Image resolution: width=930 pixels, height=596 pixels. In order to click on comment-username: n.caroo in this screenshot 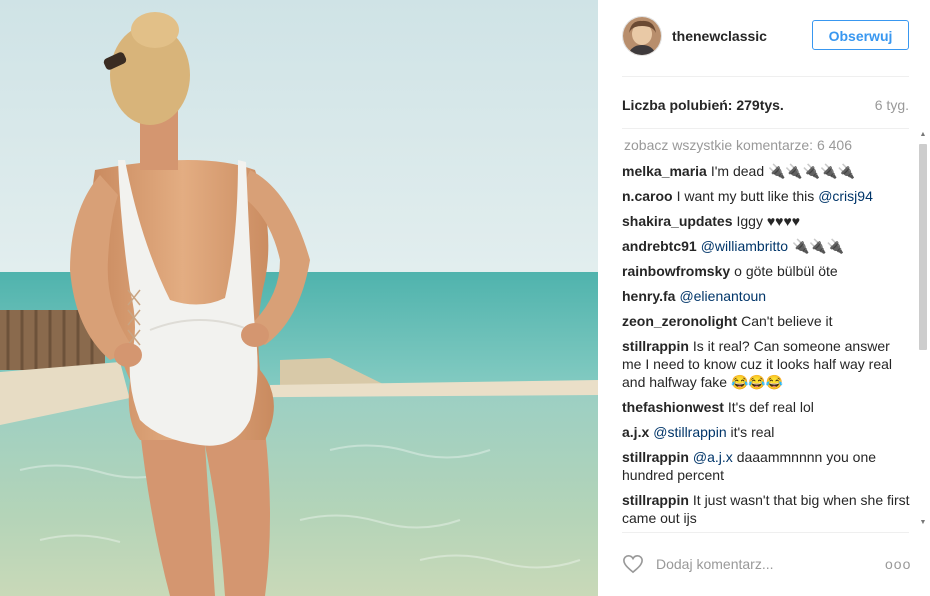, I will do `click(647, 196)`.